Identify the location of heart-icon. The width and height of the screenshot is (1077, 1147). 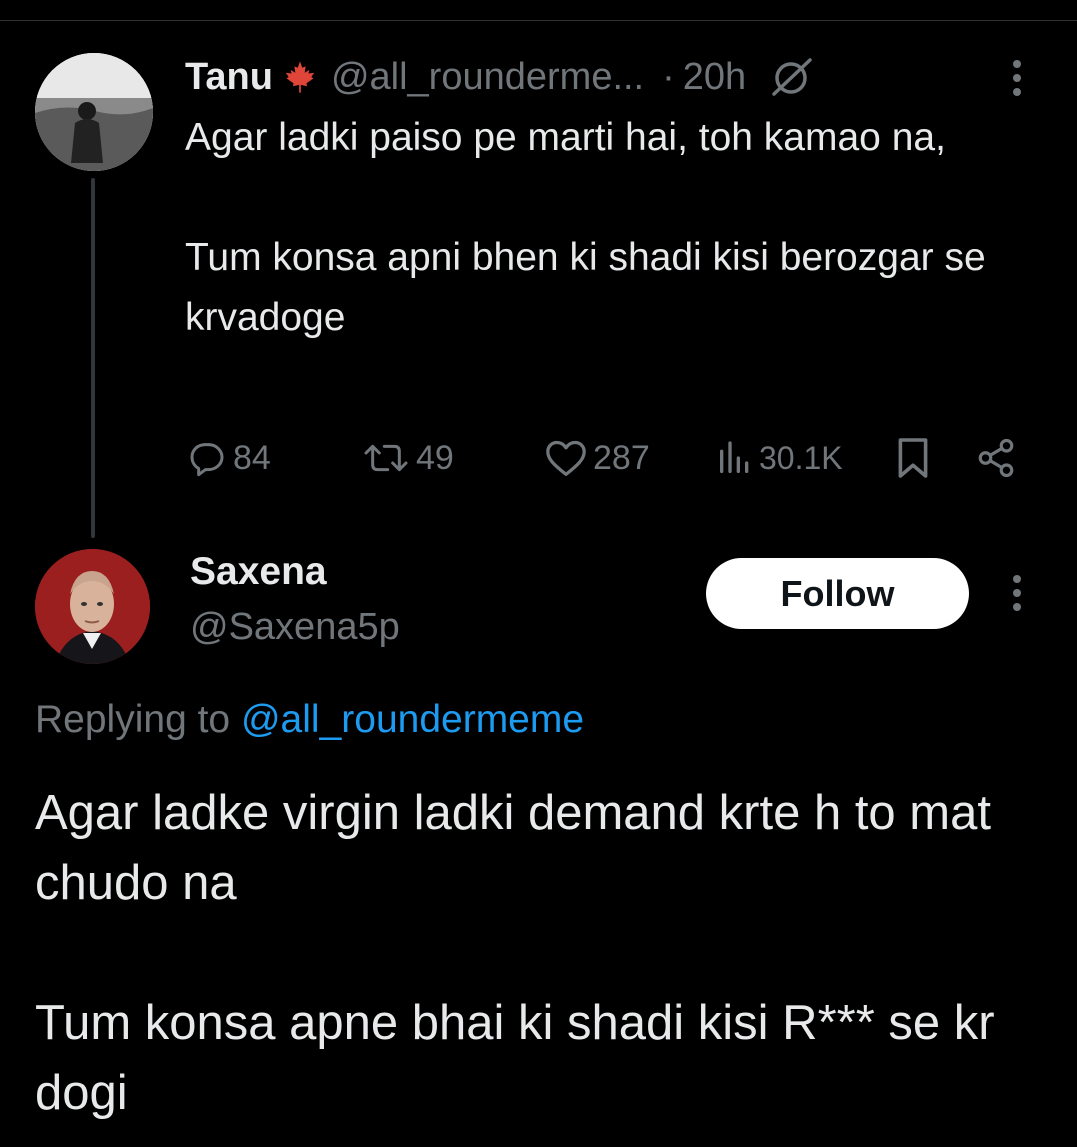
(566, 458).